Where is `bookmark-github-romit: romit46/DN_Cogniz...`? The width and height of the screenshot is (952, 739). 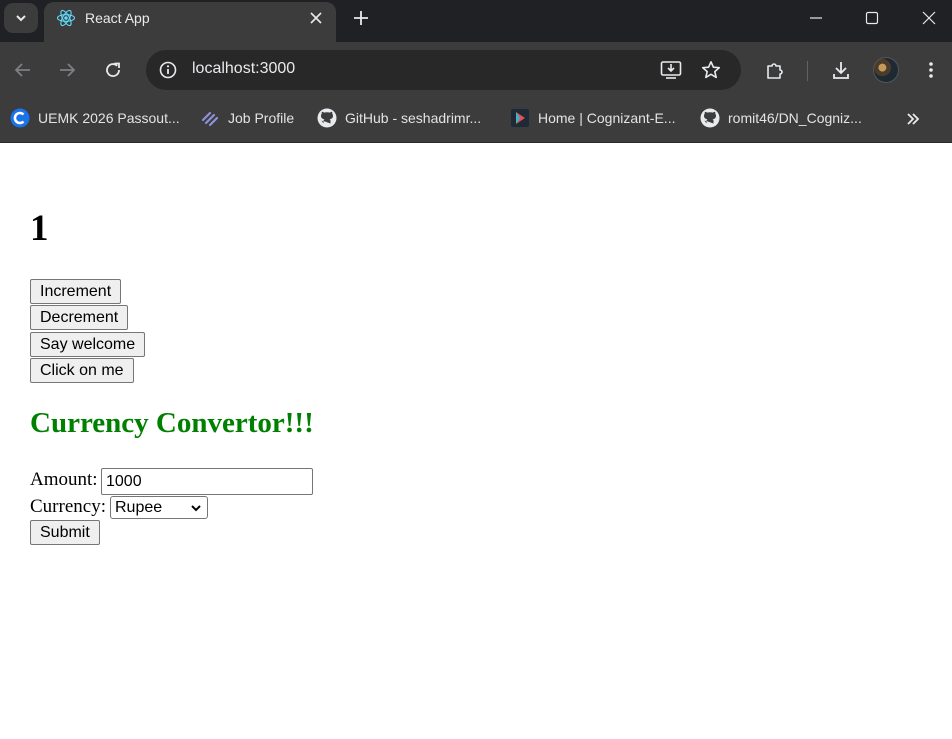
bookmark-github-romit: romit46/DN_Cogniz... is located at coordinates (781, 118).